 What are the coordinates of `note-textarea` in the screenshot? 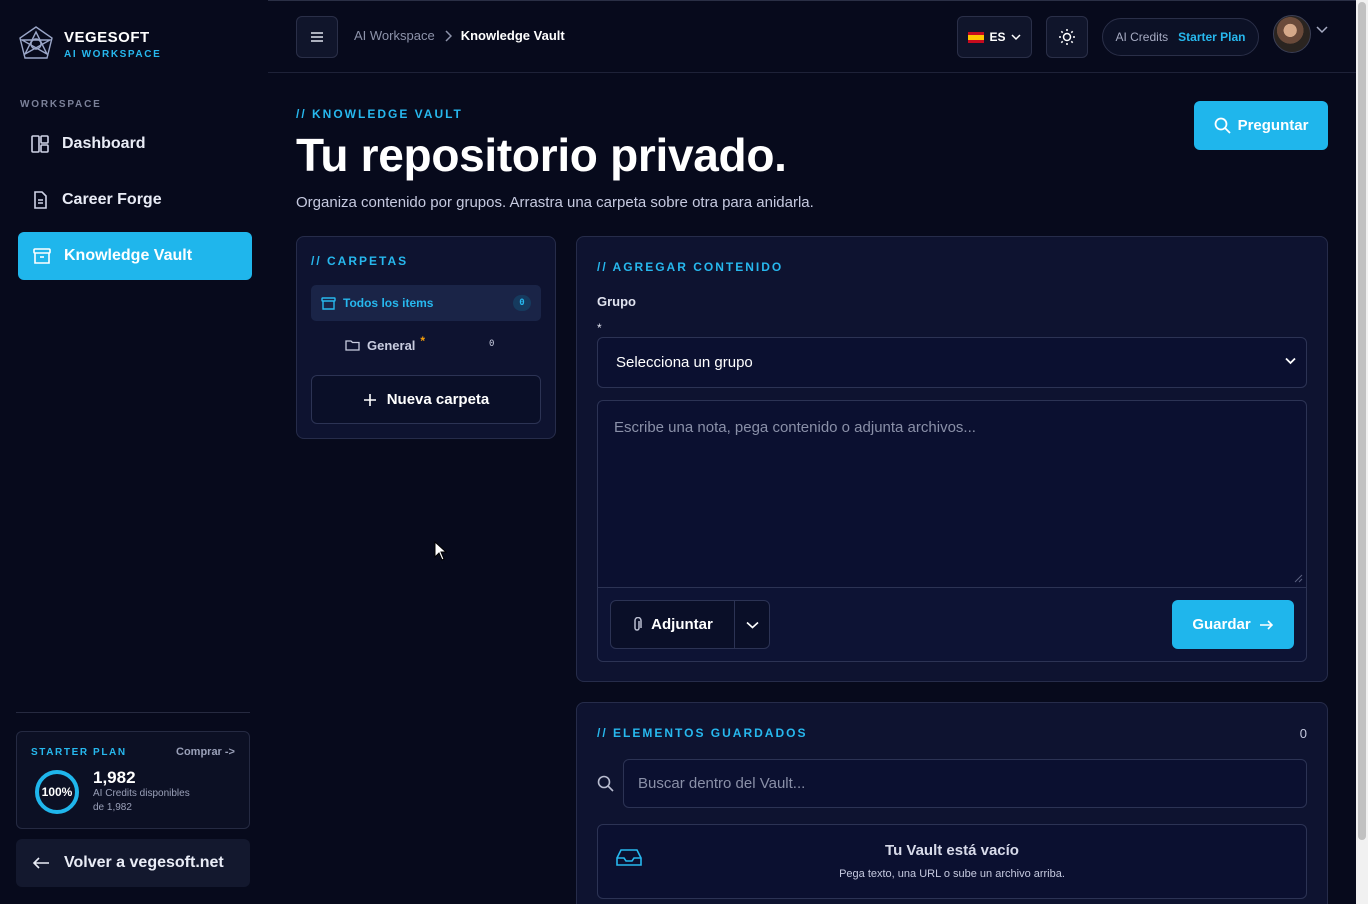 It's located at (952, 494).